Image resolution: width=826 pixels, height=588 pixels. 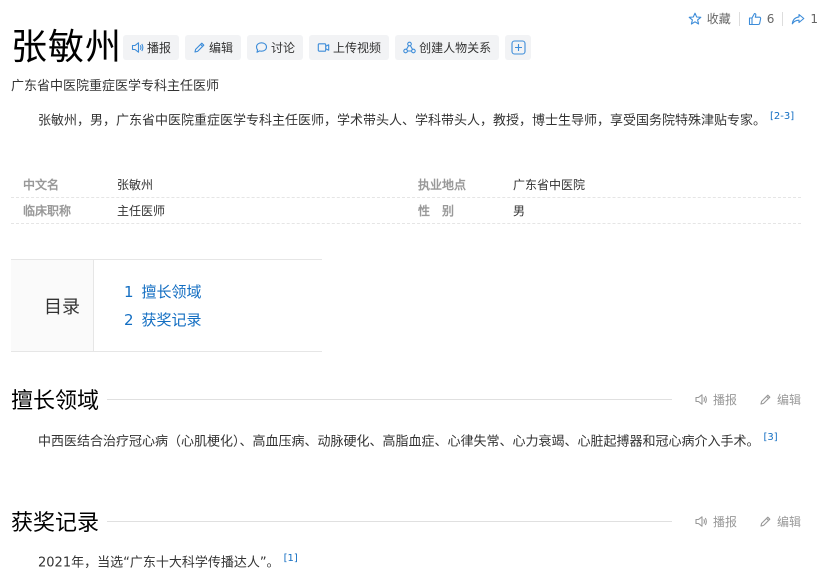 I want to click on discuss-button: 讨论, so click(x=275, y=47).